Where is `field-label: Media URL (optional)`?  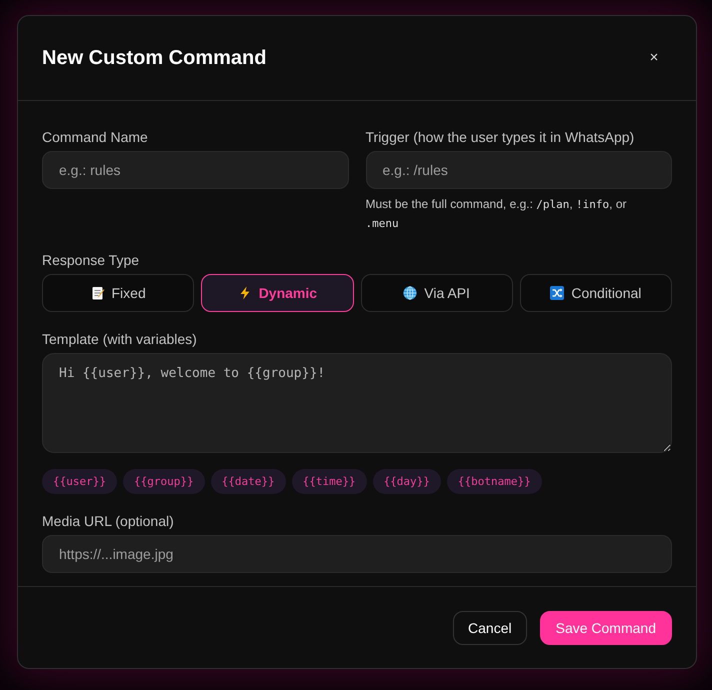 field-label: Media URL (optional) is located at coordinates (108, 521).